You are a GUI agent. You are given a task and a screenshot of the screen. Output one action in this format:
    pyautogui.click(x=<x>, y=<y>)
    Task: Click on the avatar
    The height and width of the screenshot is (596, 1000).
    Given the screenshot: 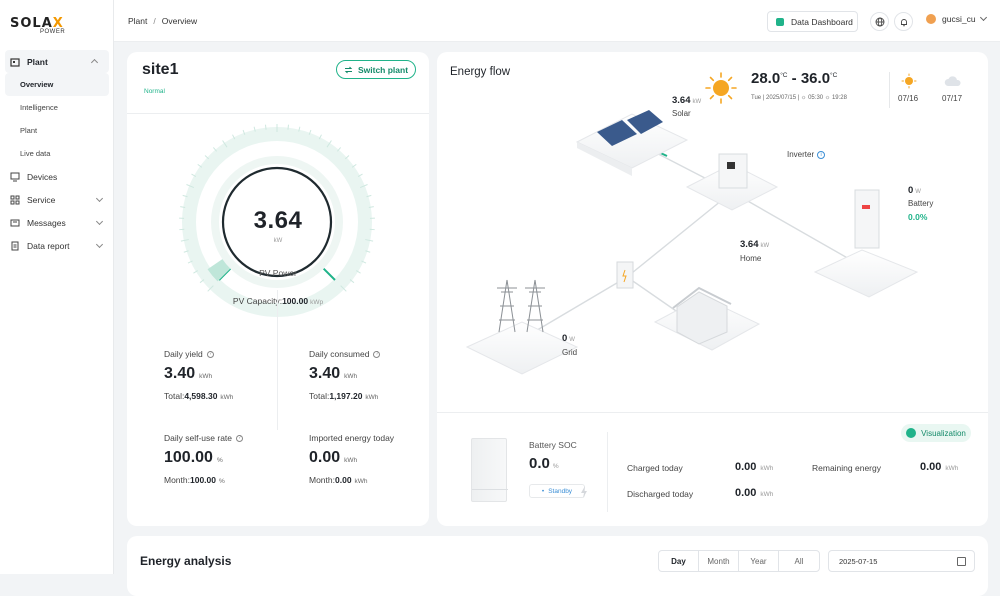 What is the action you would take?
    pyautogui.click(x=931, y=19)
    